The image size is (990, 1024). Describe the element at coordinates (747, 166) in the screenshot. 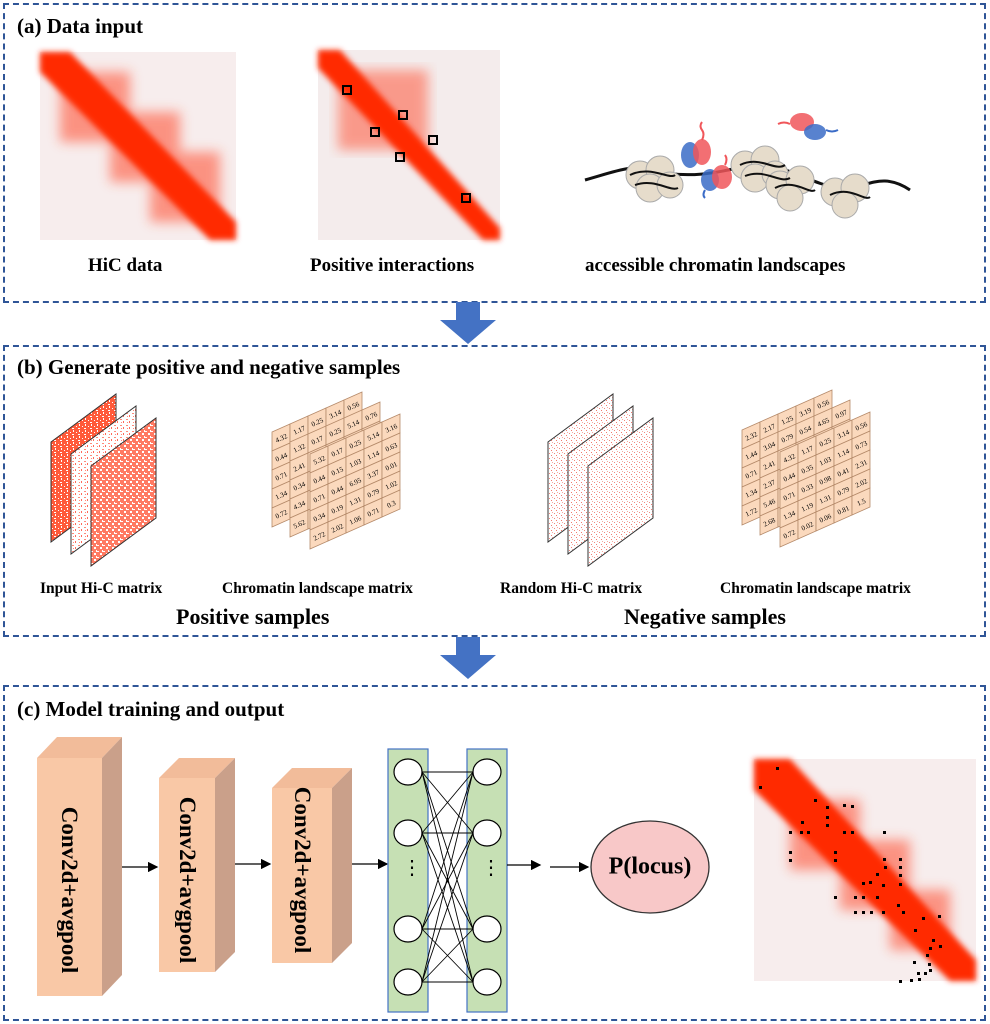

I see `chromatin-illustration` at that location.